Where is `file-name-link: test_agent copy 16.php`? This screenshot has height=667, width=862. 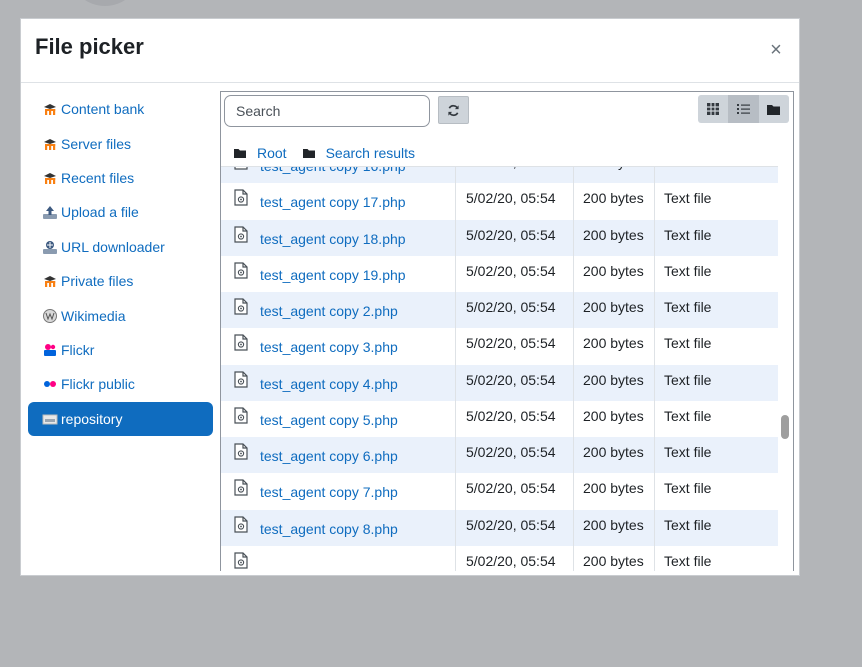 file-name-link: test_agent copy 16.php is located at coordinates (333, 170).